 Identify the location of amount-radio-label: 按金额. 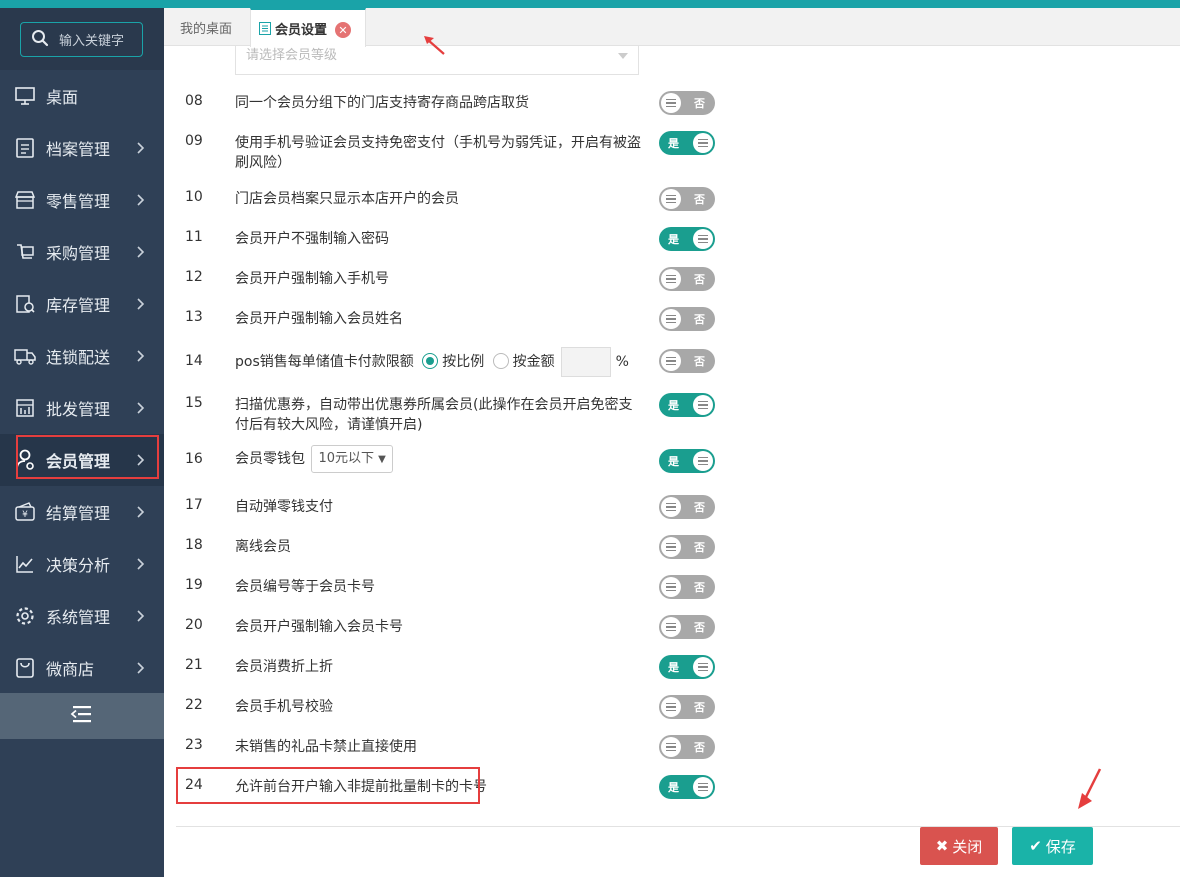
(533, 362).